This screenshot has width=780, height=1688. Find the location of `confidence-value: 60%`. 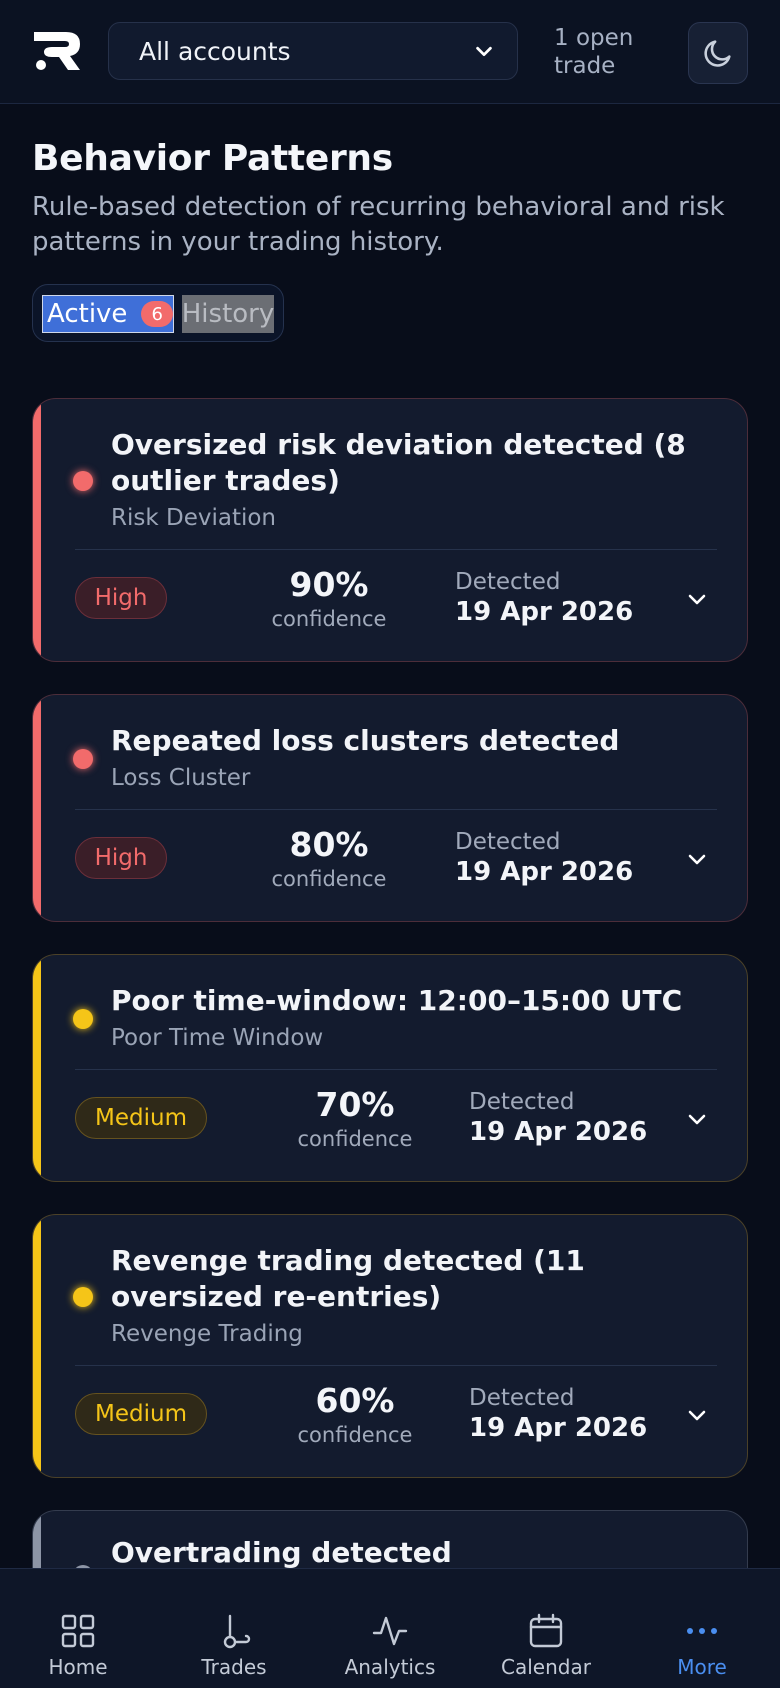

confidence-value: 60% is located at coordinates (355, 1400).